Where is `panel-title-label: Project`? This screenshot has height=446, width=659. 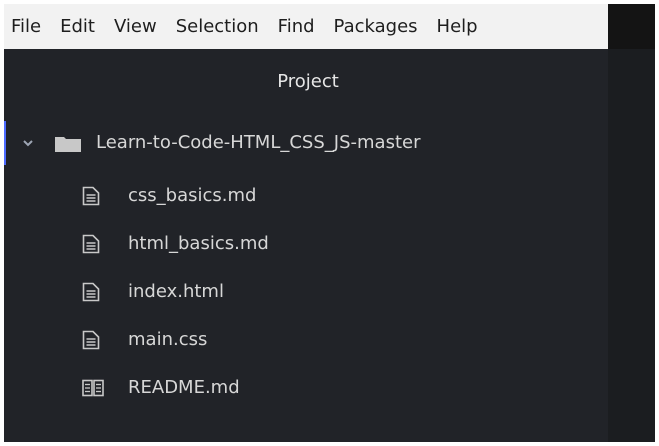 panel-title-label: Project is located at coordinates (308, 81).